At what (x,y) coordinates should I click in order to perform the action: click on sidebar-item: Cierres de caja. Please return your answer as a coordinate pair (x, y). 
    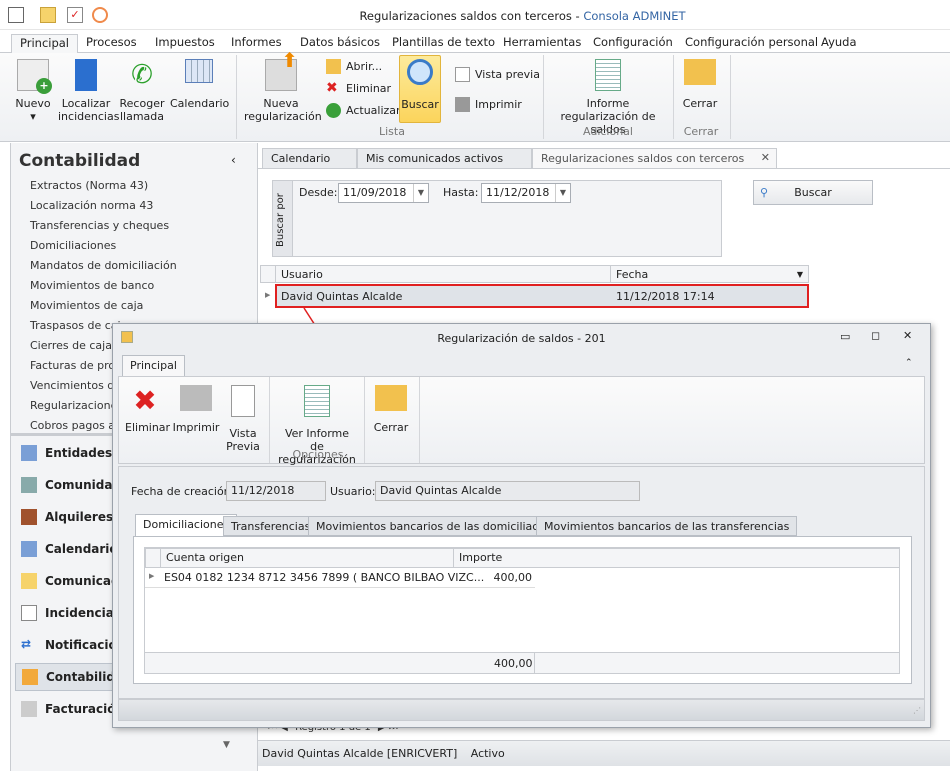
    Looking at the image, I should click on (71, 345).